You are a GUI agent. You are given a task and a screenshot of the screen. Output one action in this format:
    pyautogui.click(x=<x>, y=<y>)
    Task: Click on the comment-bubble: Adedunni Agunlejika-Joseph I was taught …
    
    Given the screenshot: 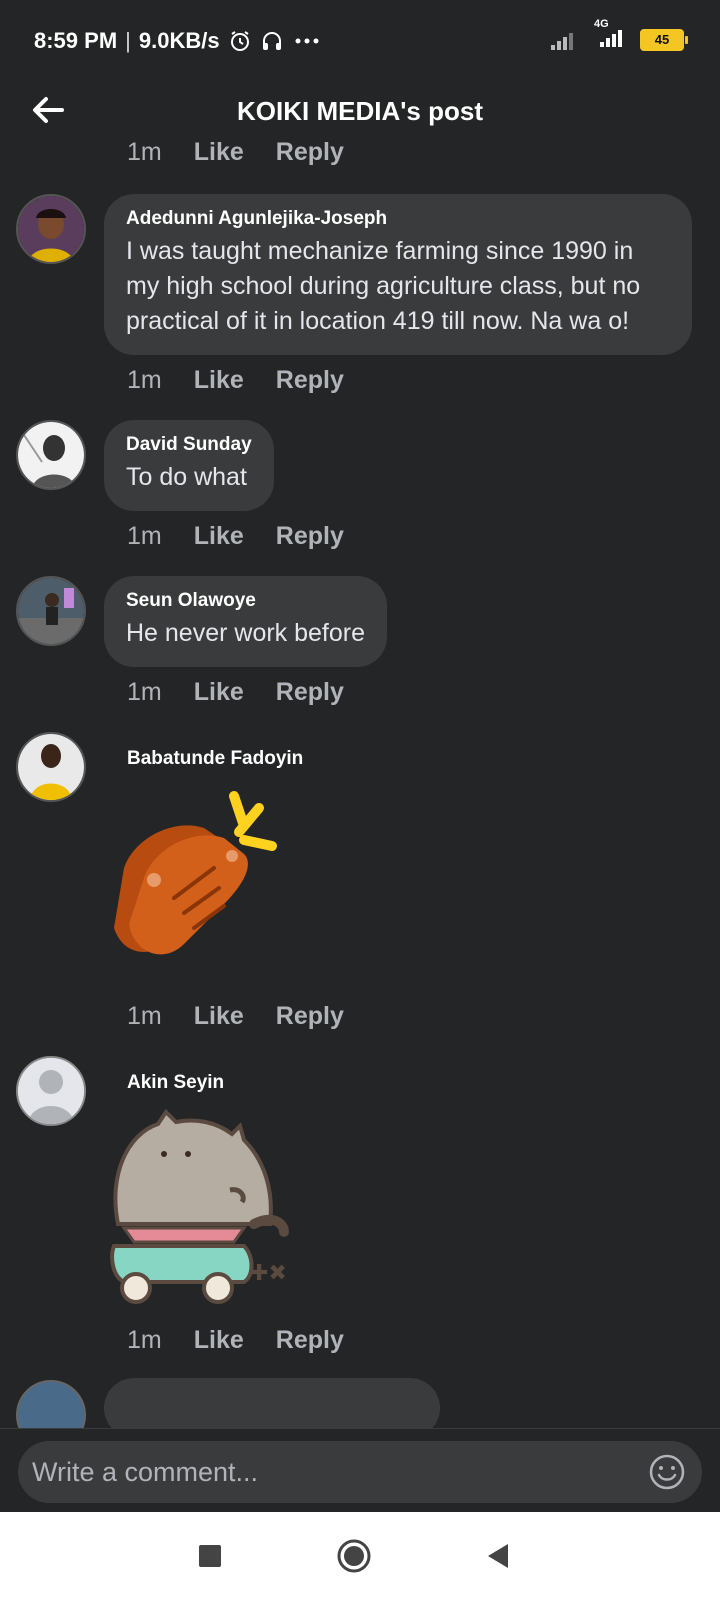 What is the action you would take?
    pyautogui.click(x=398, y=274)
    